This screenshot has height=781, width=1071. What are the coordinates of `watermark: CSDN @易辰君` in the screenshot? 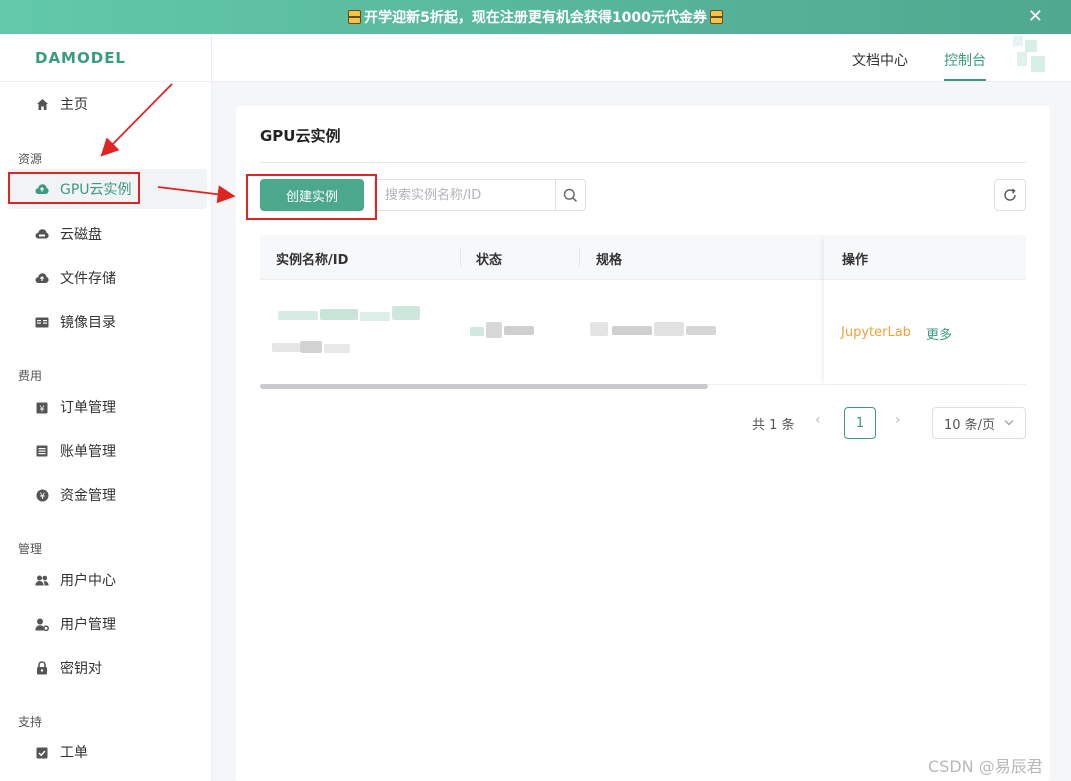 It's located at (985, 766).